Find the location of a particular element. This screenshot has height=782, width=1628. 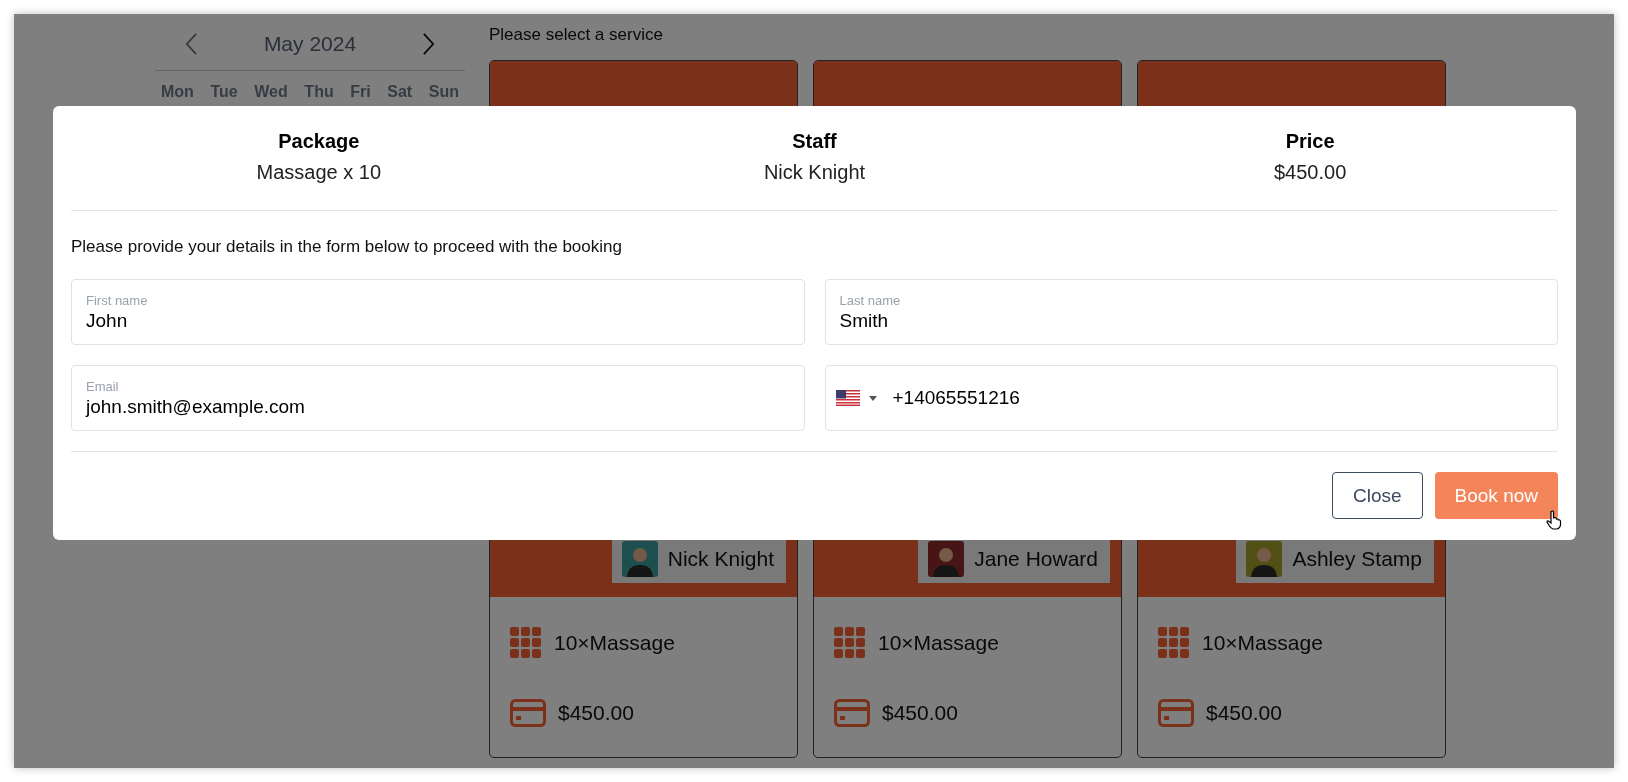

close-button: Close is located at coordinates (1377, 495).